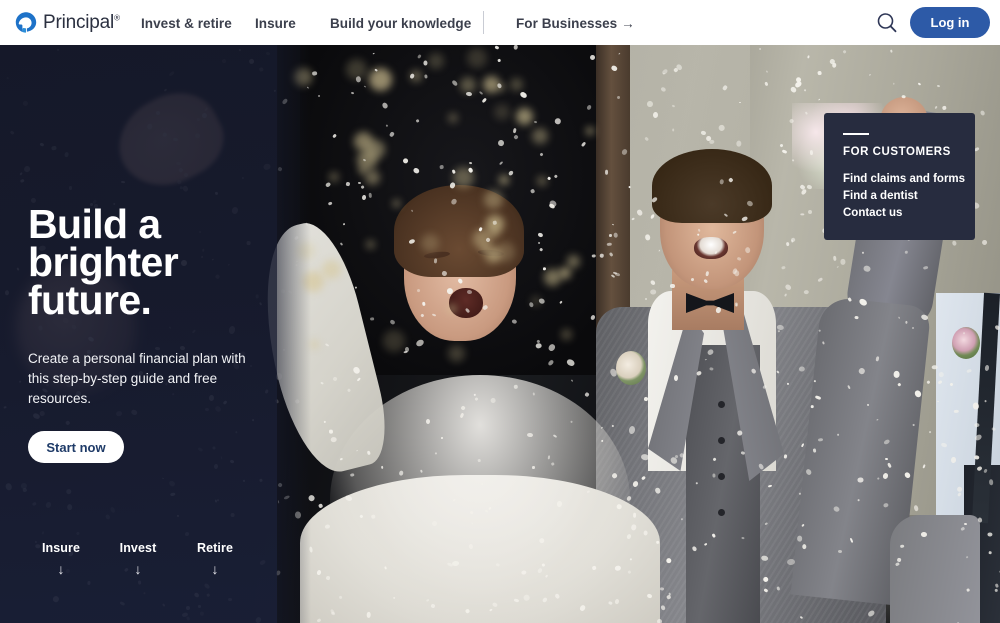 The width and height of the screenshot is (1000, 623). What do you see at coordinates (138, 559) in the screenshot?
I see `quick-link-invest: Invest ↓` at bounding box center [138, 559].